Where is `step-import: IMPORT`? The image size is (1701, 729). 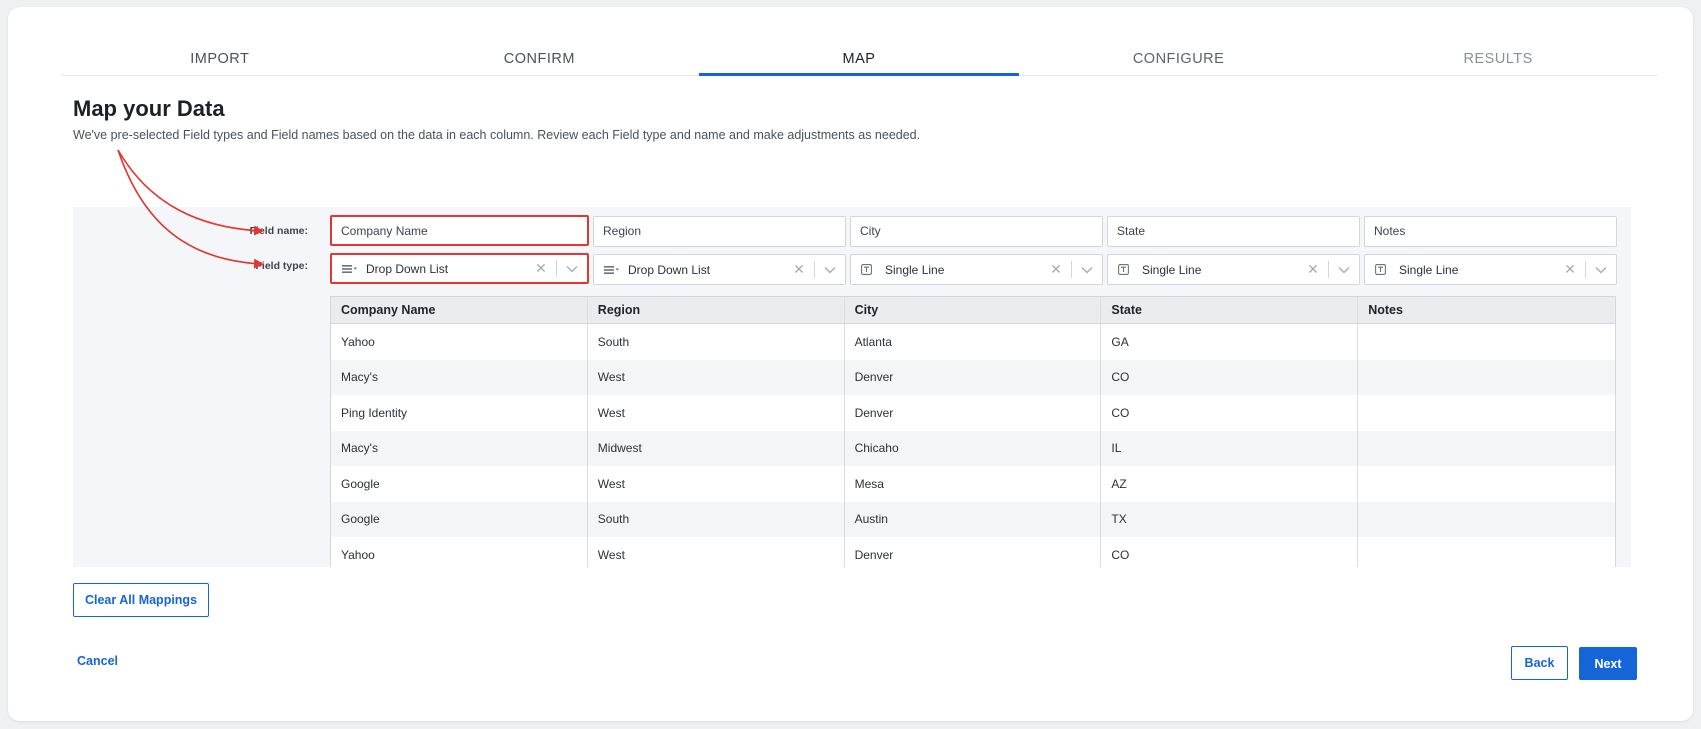 step-import: IMPORT is located at coordinates (220, 56).